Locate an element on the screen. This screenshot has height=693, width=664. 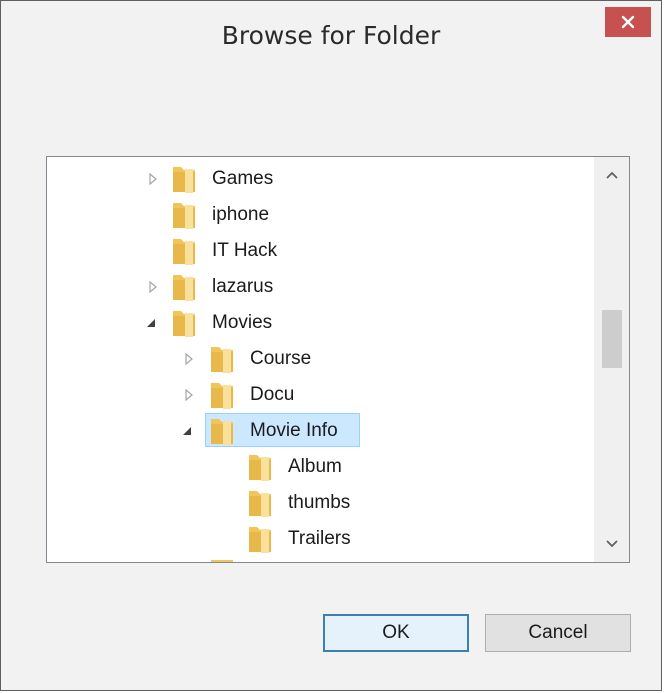
close-button is located at coordinates (628, 22).